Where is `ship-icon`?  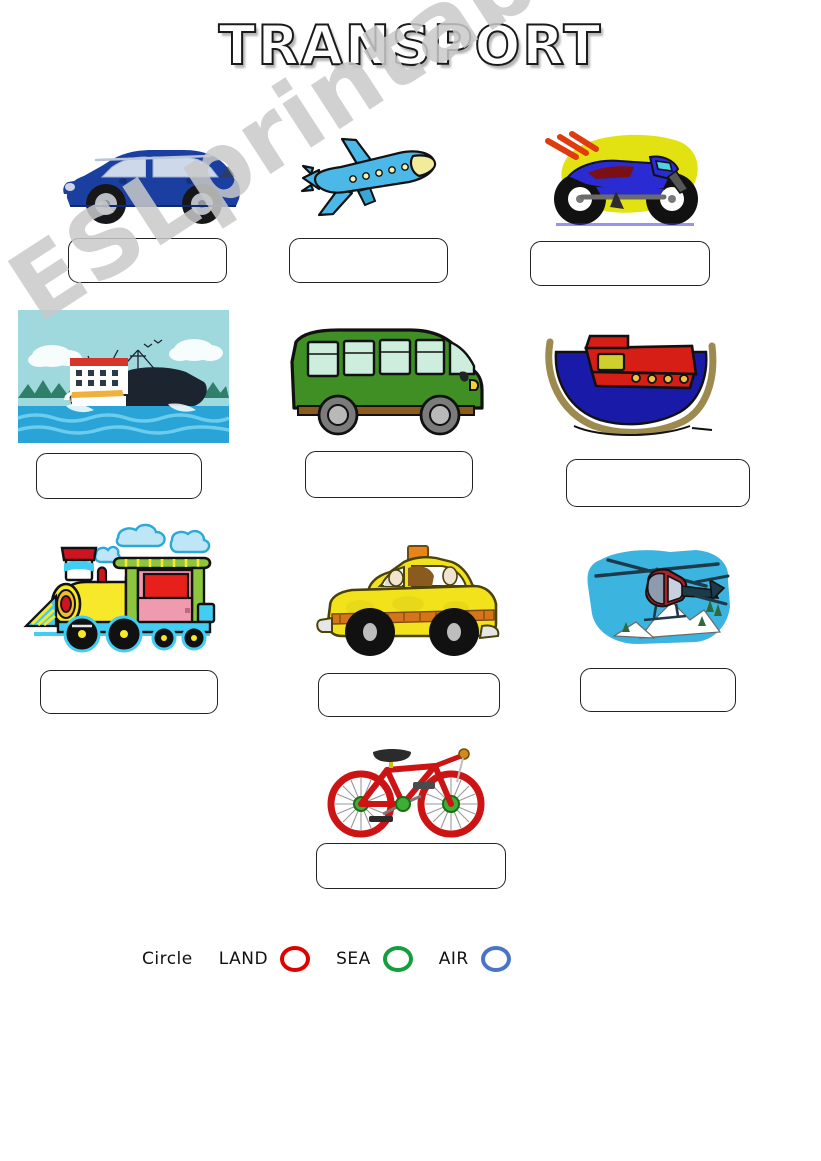
ship-icon is located at coordinates (123, 376).